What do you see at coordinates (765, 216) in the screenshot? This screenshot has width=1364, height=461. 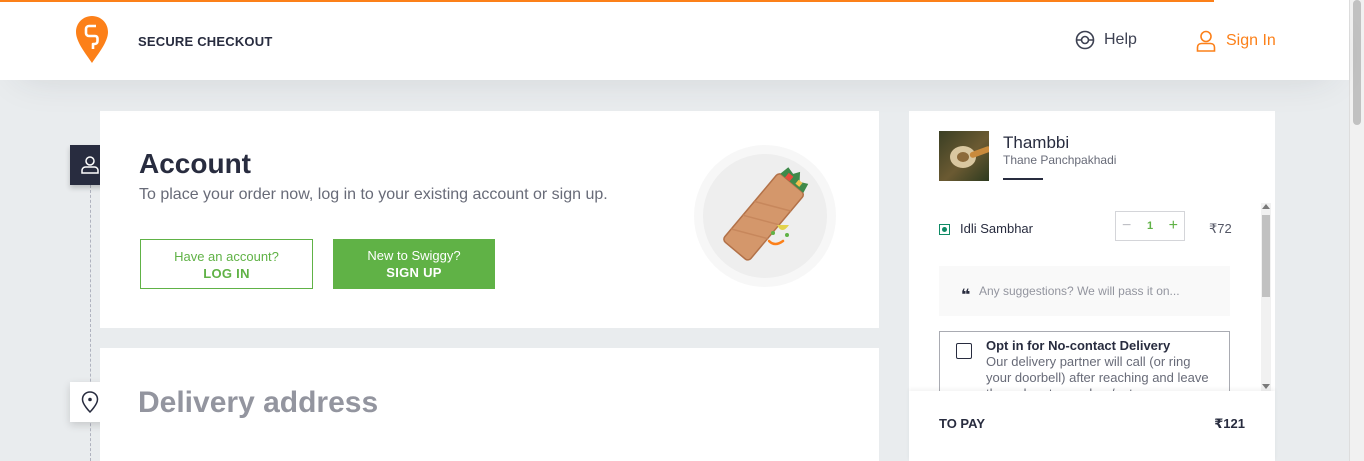 I see `food-wrap-illustration` at bounding box center [765, 216].